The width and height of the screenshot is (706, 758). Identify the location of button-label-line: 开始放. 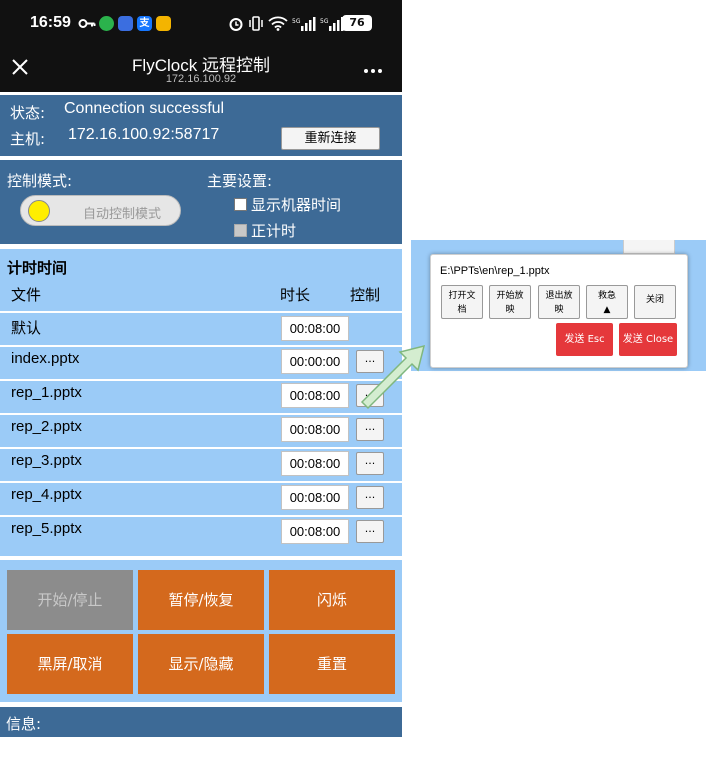
(510, 296).